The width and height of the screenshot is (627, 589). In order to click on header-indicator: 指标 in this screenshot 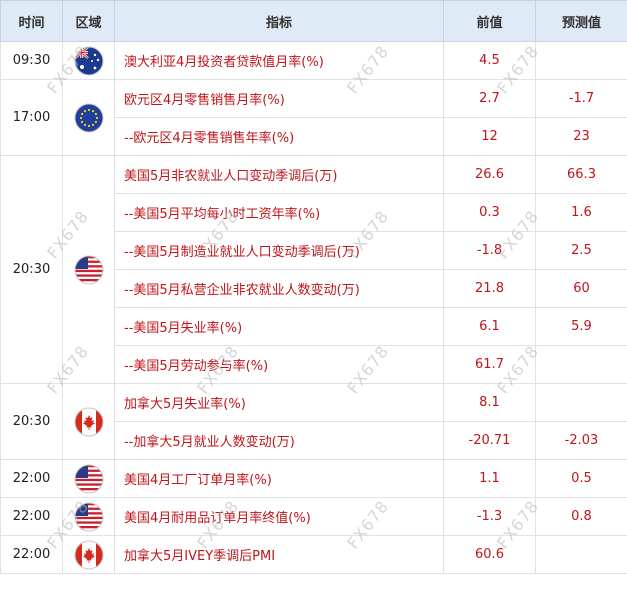, I will do `click(279, 21)`.